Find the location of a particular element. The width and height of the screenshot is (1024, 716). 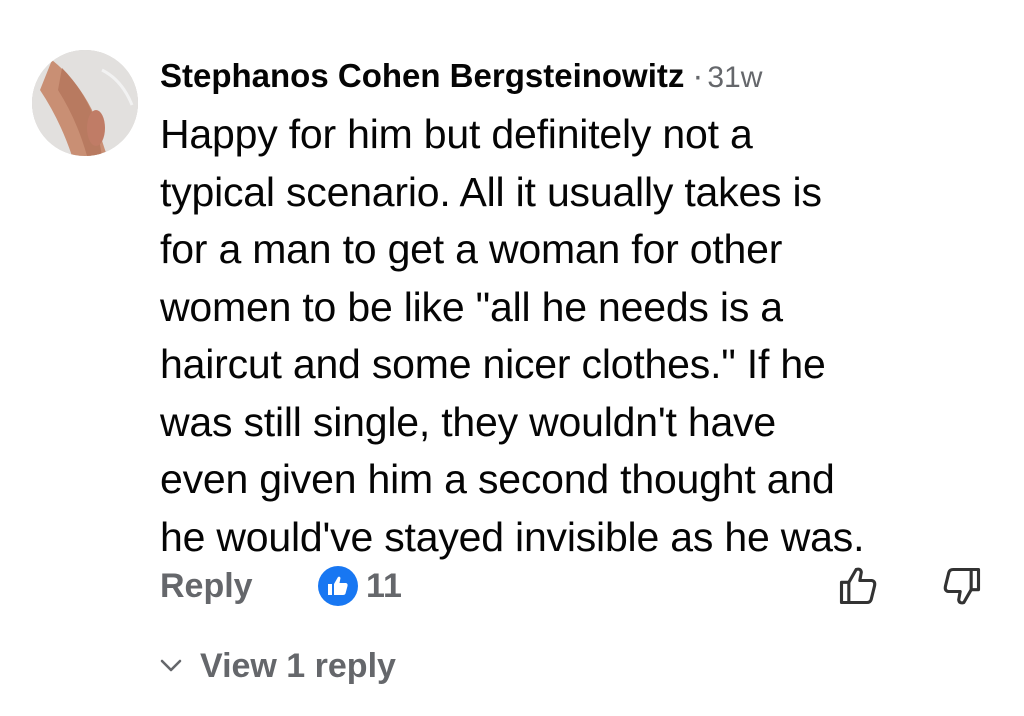

avatar-photo is located at coordinates (85, 103).